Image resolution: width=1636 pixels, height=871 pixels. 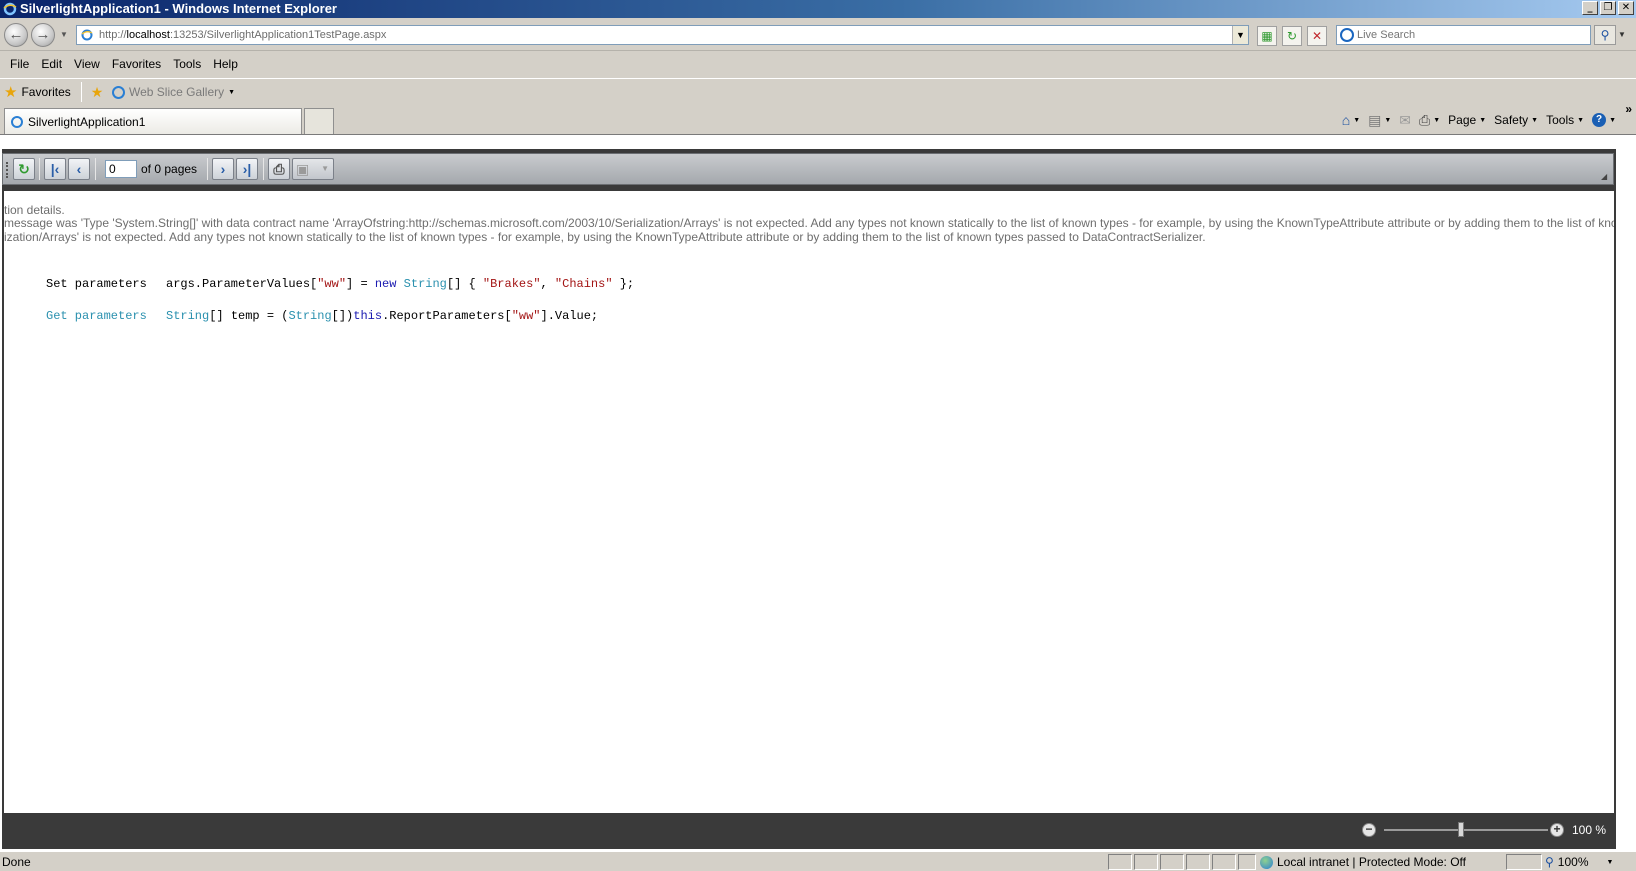 I want to click on tools-menu-button: Tools ▼, so click(x=1565, y=120).